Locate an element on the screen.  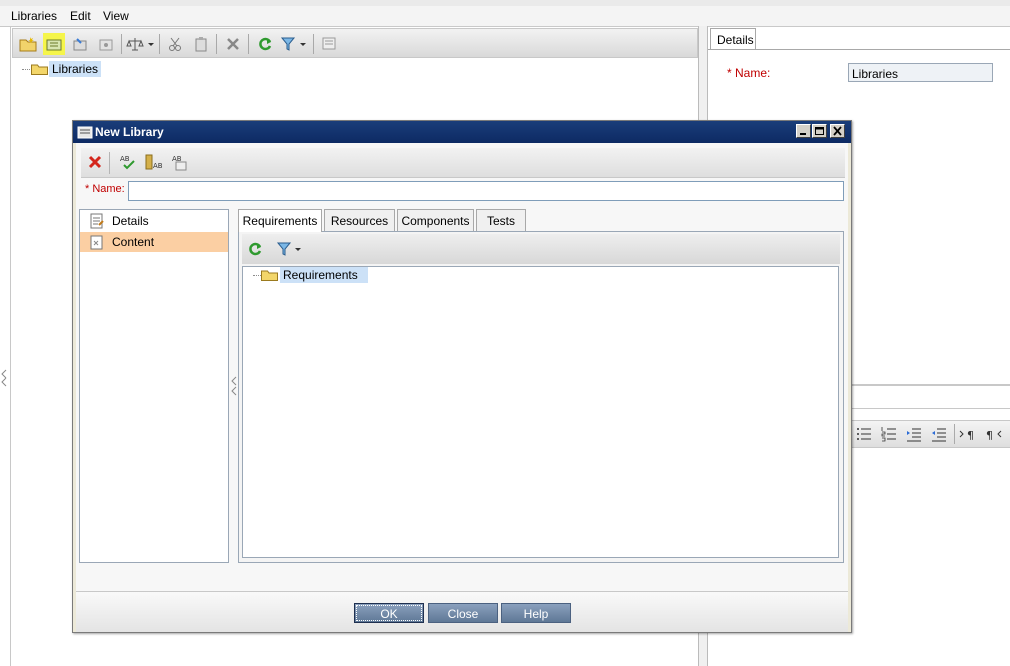
menu-edit: Edit is located at coordinates (80, 16).